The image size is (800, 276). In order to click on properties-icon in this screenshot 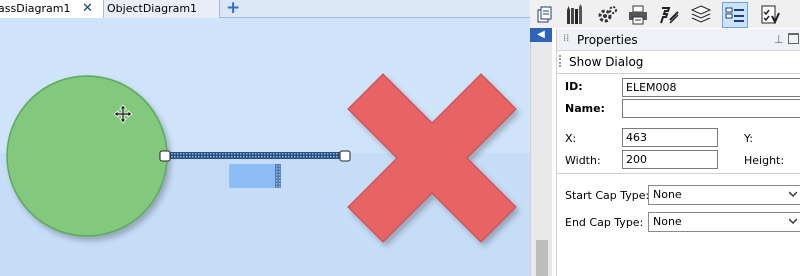, I will do `click(735, 15)`.